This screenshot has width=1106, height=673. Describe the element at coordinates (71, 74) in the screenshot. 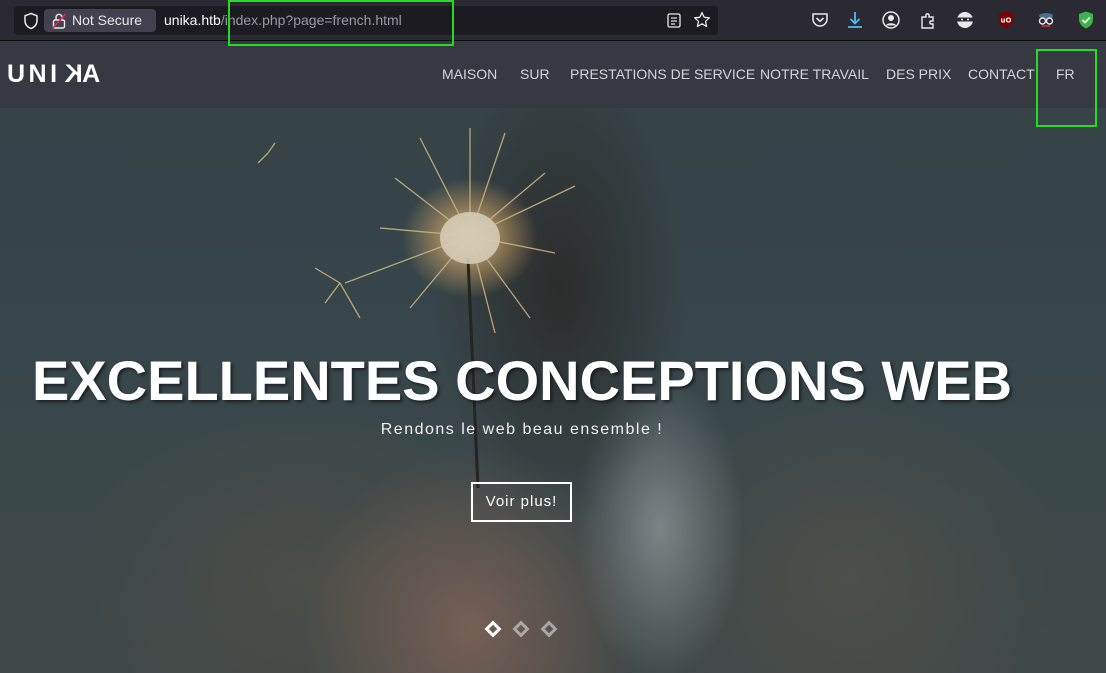

I see `logo-text-reversed: K` at that location.